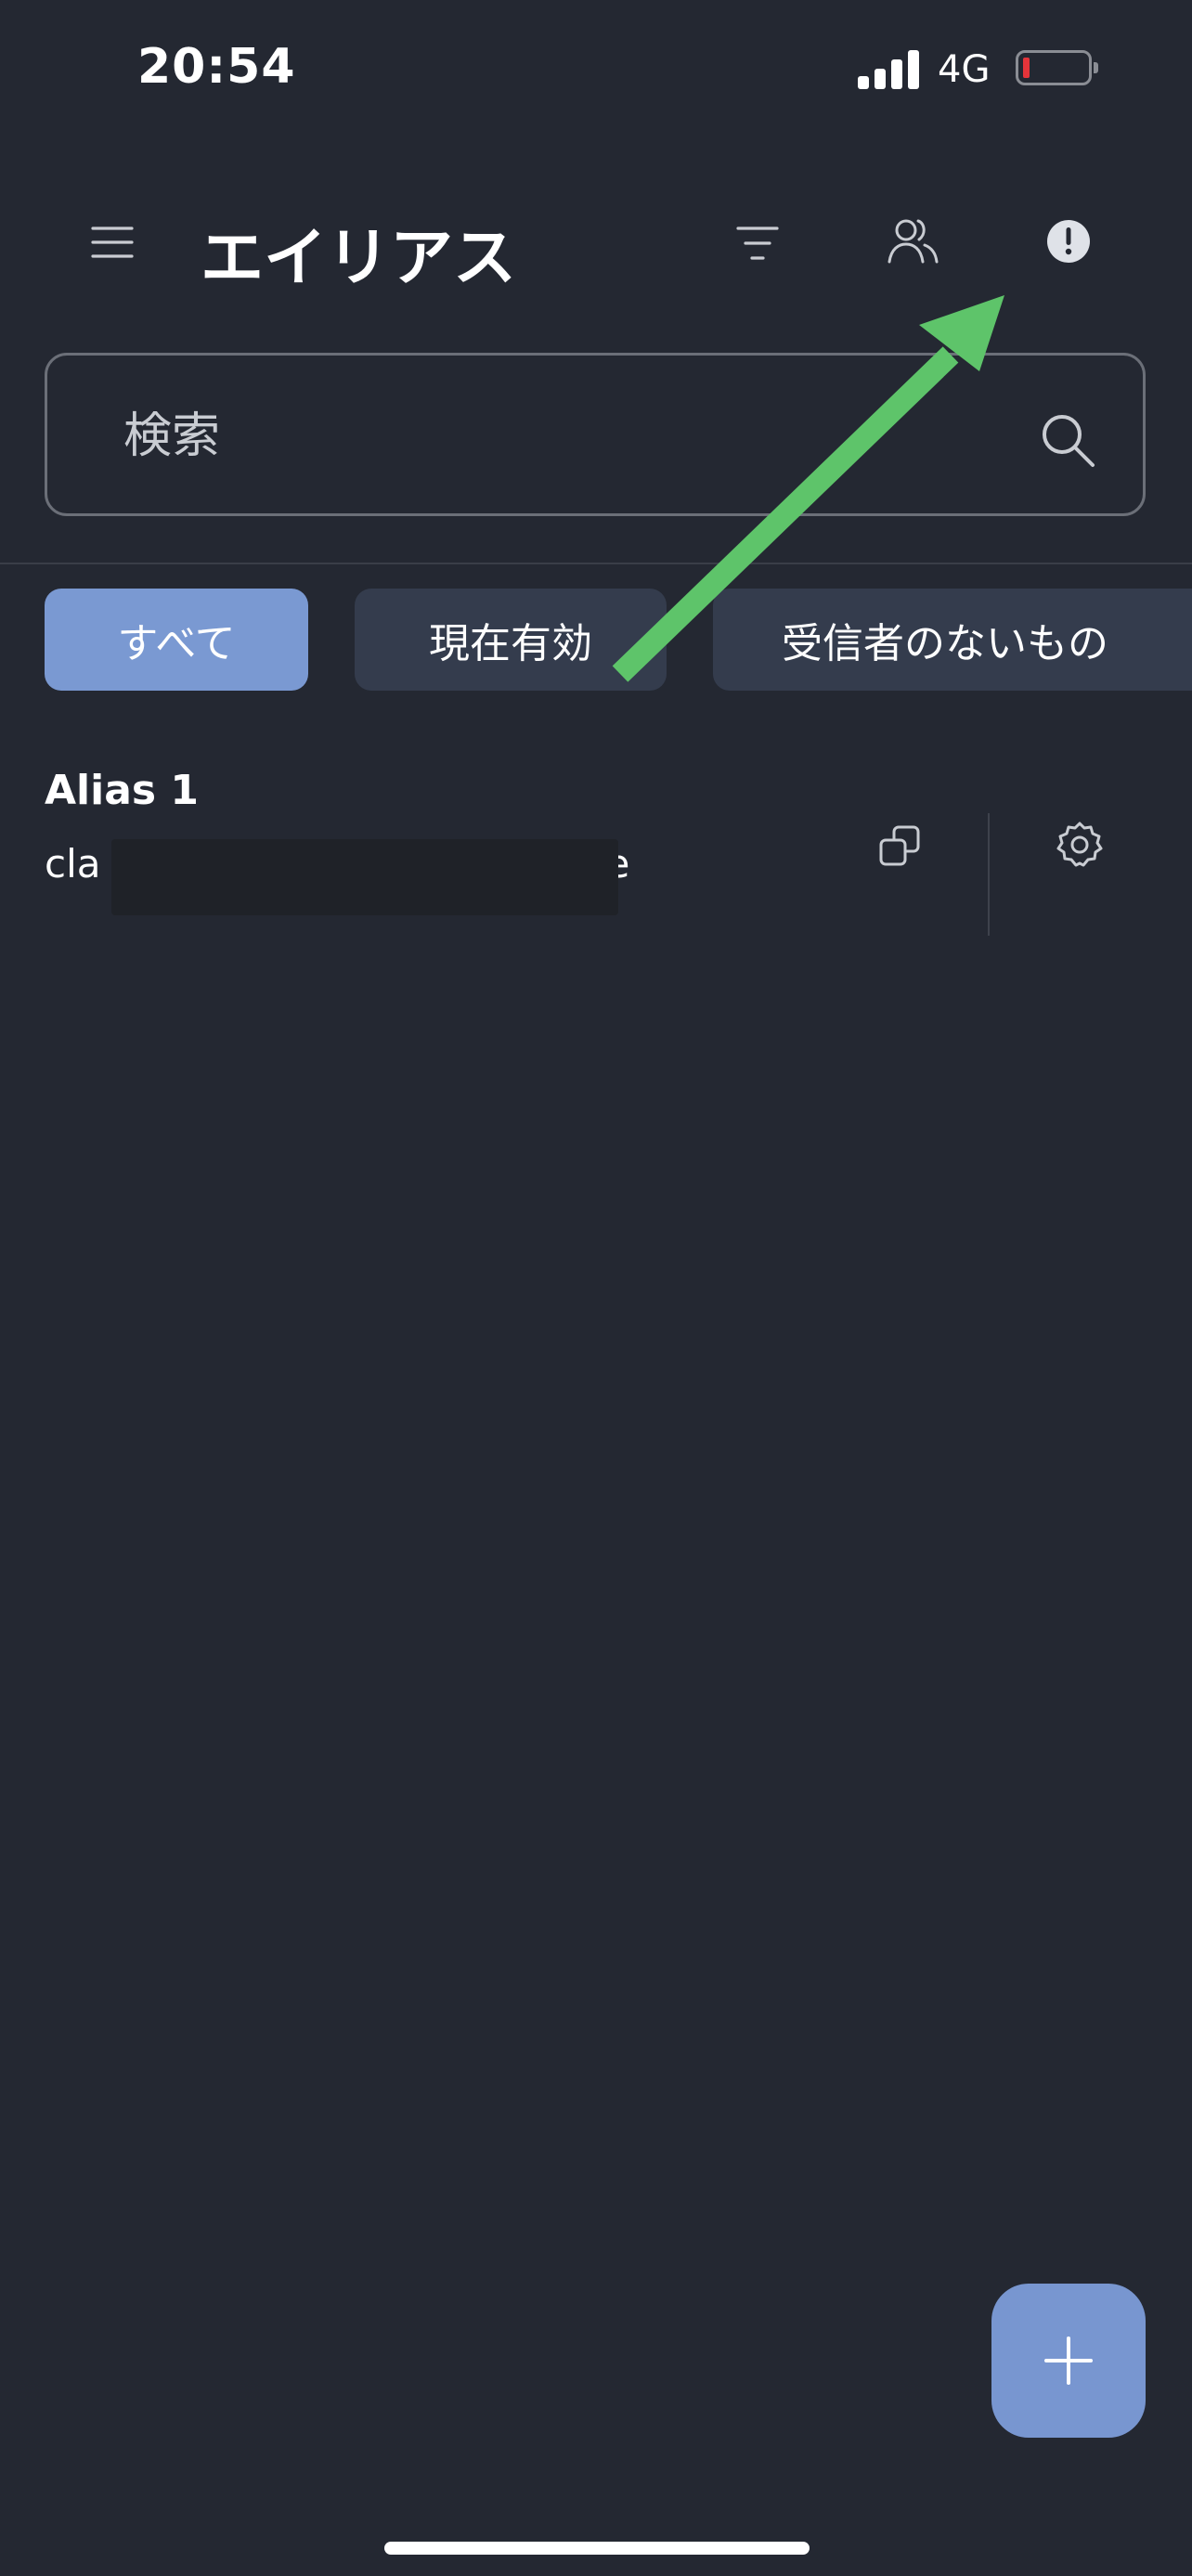  Describe the element at coordinates (889, 68) in the screenshot. I see `signal-icon` at that location.